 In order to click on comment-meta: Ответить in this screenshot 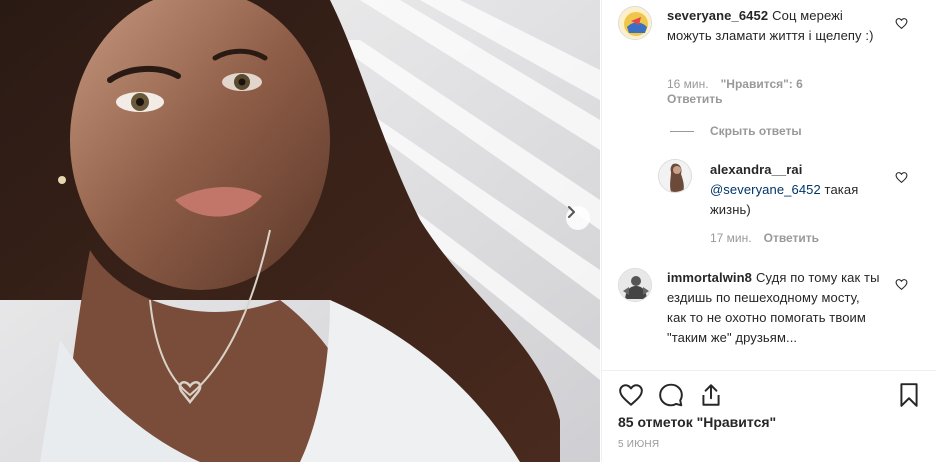, I will do `click(700, 99)`.